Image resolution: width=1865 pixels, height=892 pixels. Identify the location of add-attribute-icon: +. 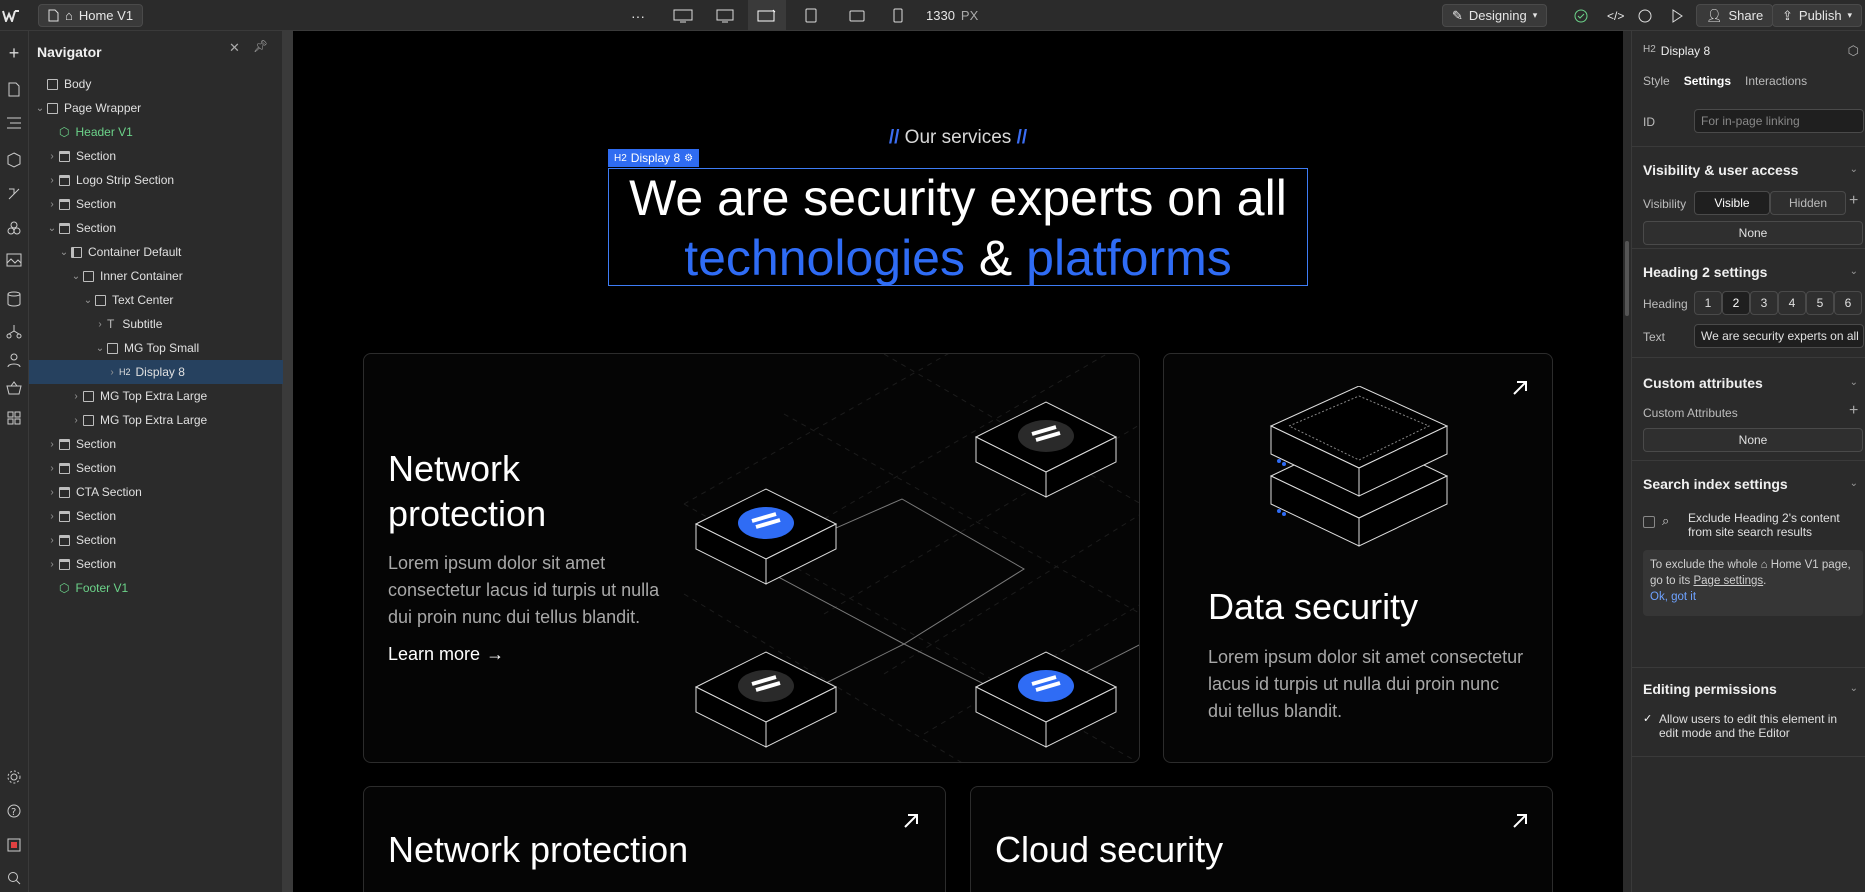
(1853, 411).